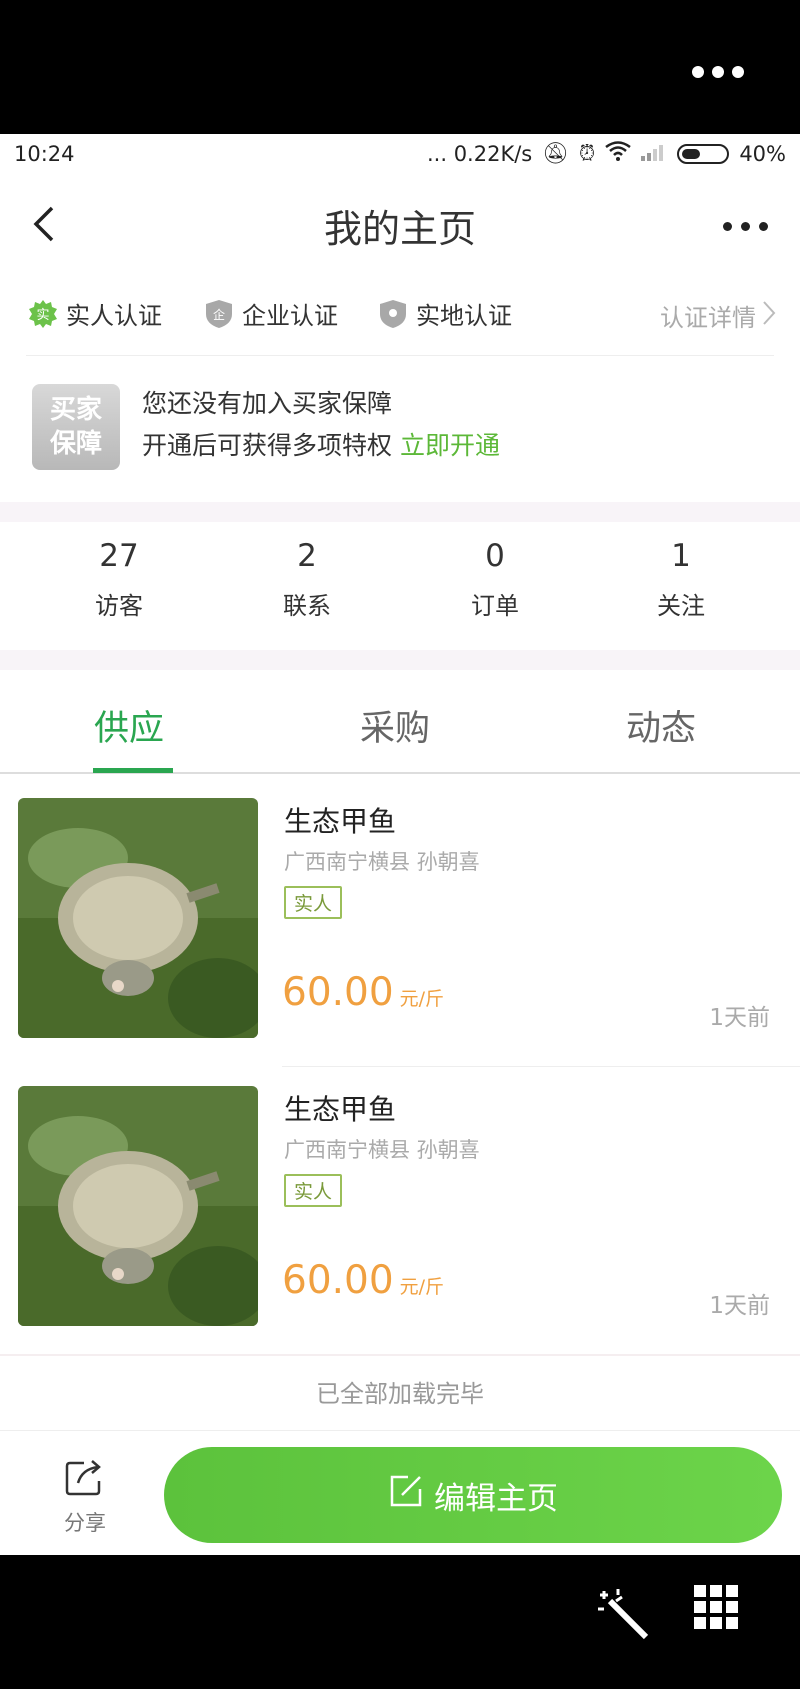  I want to click on battery-icon, so click(703, 153).